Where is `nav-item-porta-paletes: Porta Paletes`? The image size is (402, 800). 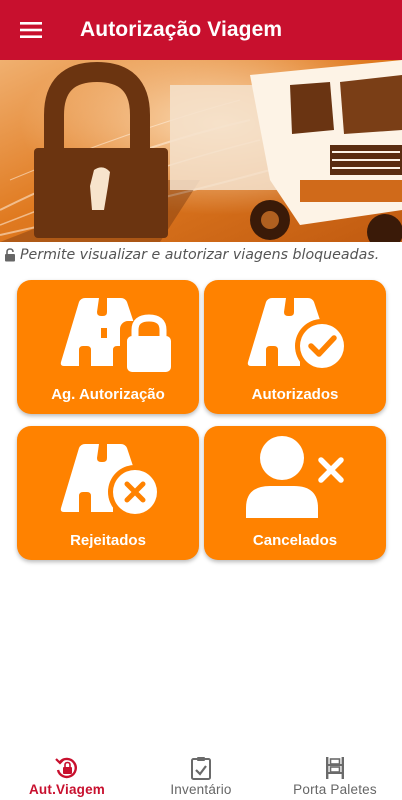 nav-item-porta-paletes: Porta Paletes is located at coordinates (335, 774).